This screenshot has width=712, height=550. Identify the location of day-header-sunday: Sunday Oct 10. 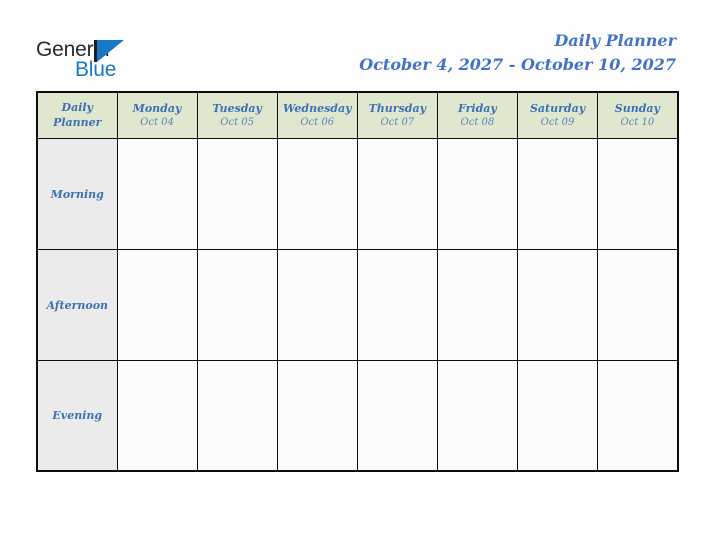
(638, 115).